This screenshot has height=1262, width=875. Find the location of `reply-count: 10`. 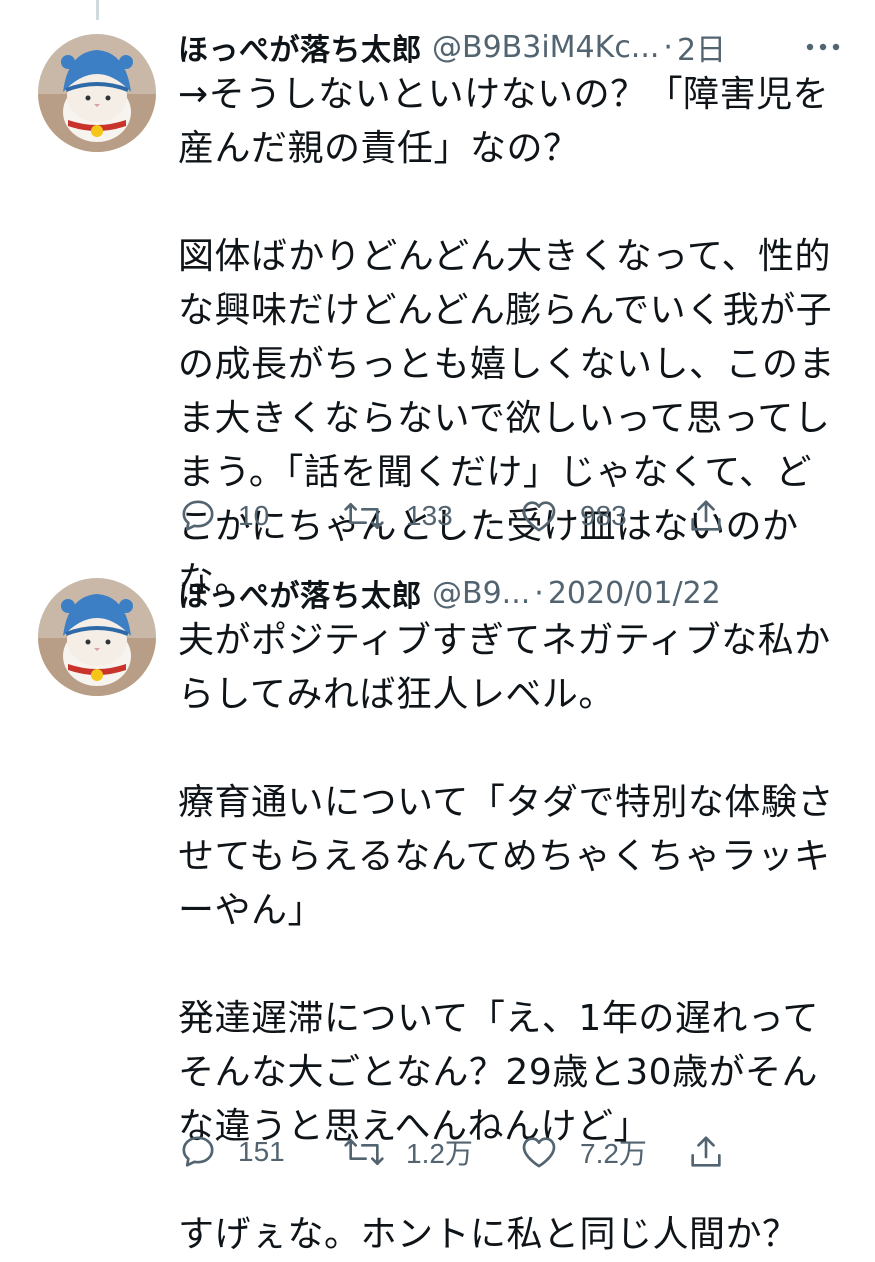

reply-count: 10 is located at coordinates (254, 515).